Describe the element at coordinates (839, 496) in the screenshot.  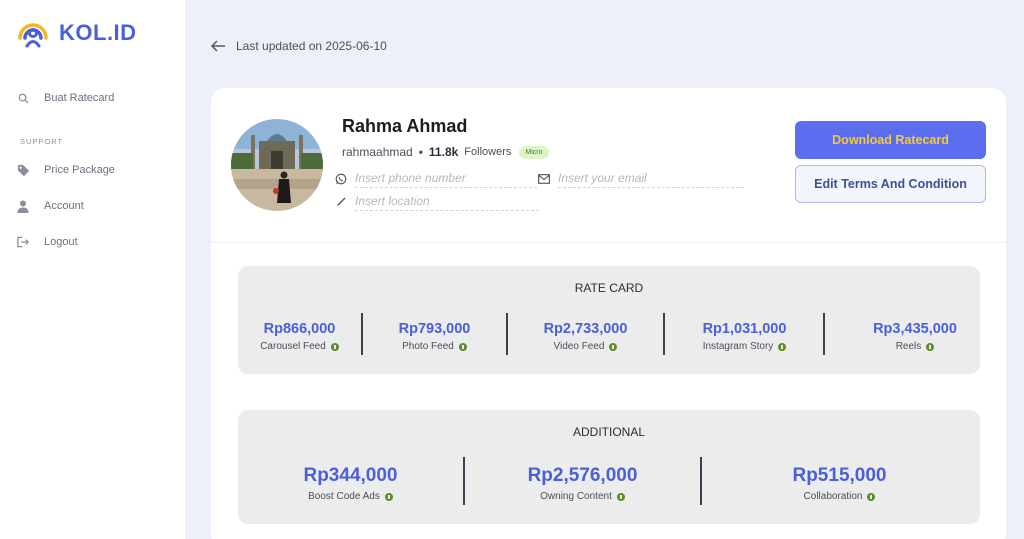
I see `additional-label: Collaboration` at that location.